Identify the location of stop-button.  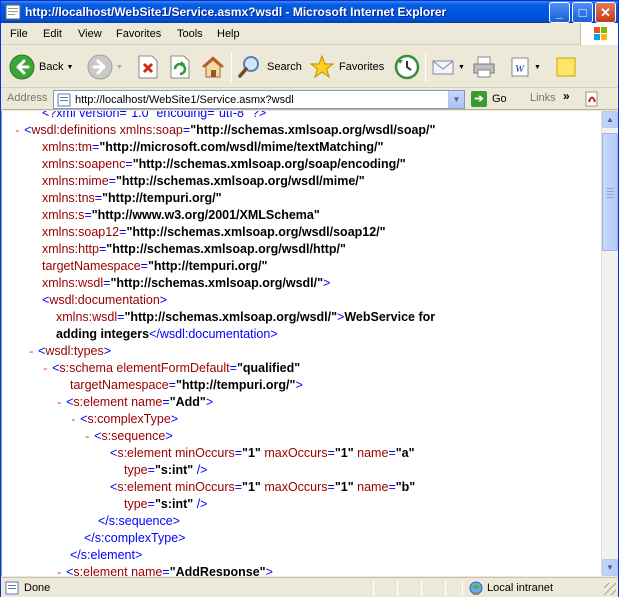
(148, 67).